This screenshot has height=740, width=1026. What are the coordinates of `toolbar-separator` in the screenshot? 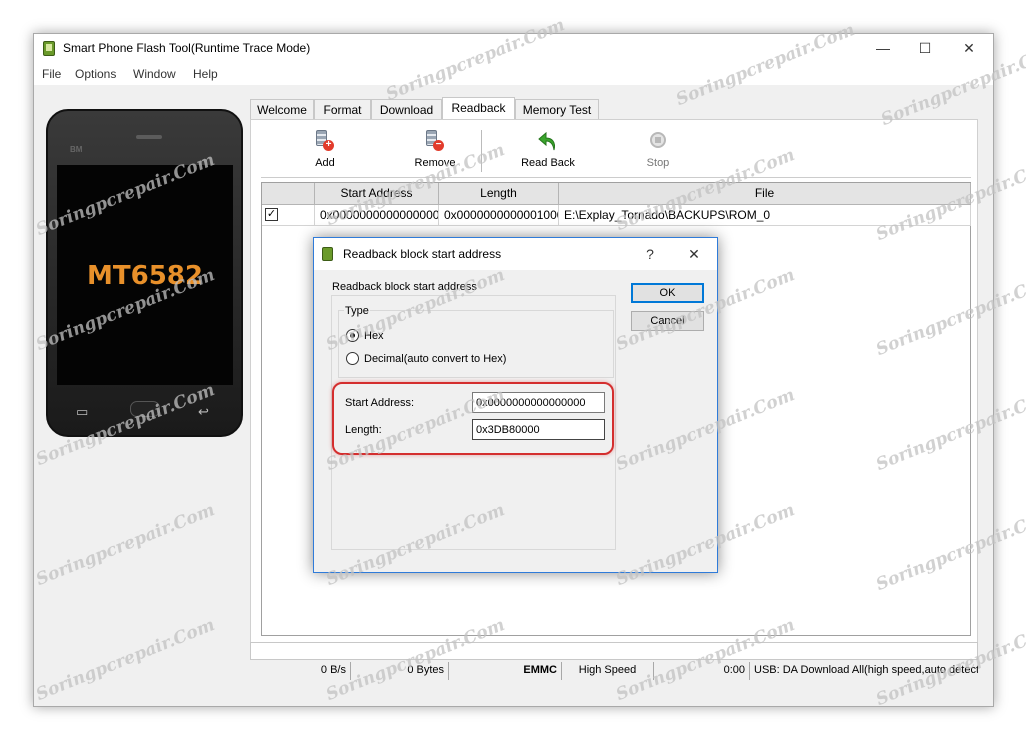 It's located at (481, 151).